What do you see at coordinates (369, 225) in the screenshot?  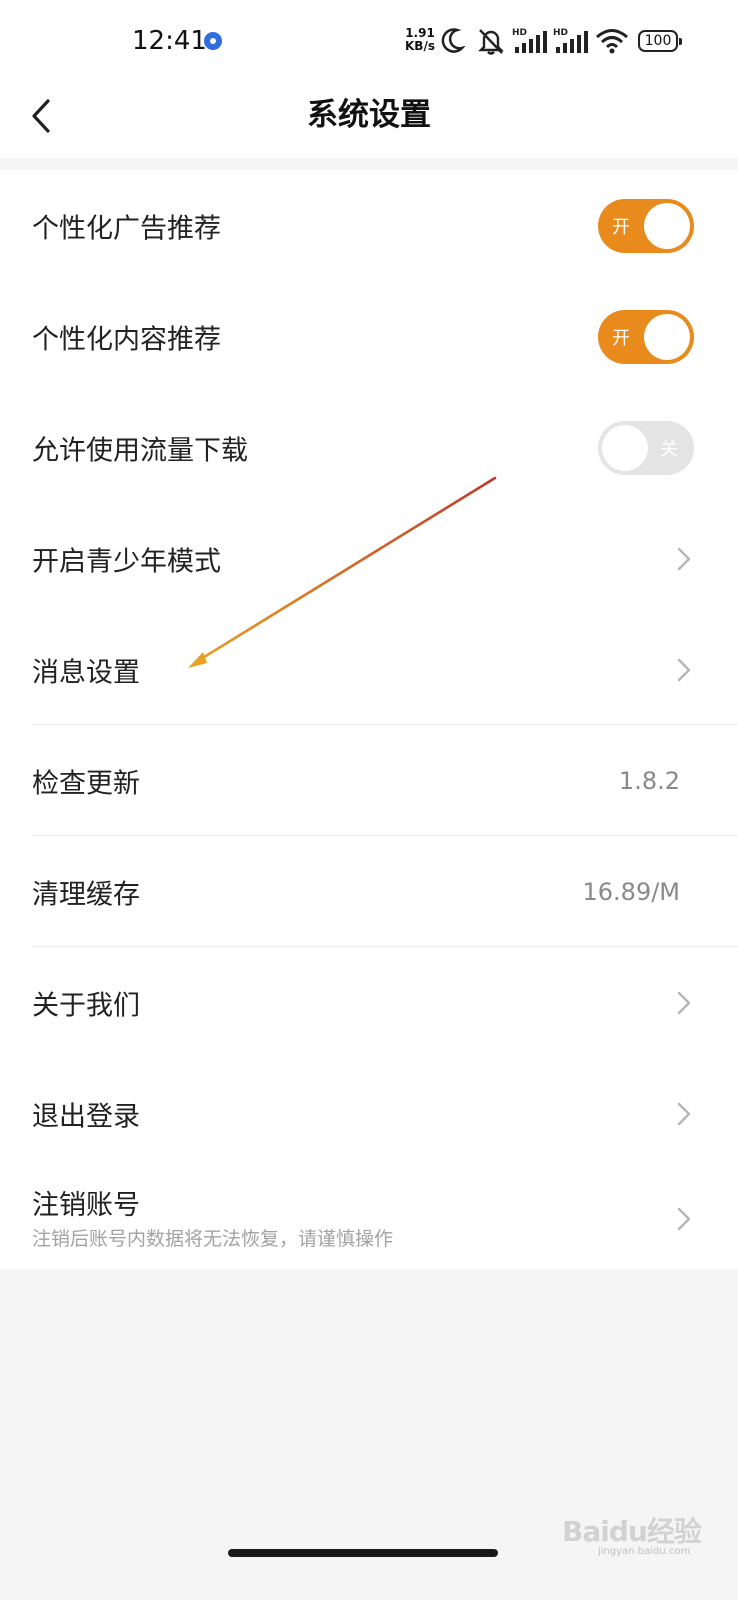 I see `setting-row-personalized-ads: 个性化广告推荐 开` at bounding box center [369, 225].